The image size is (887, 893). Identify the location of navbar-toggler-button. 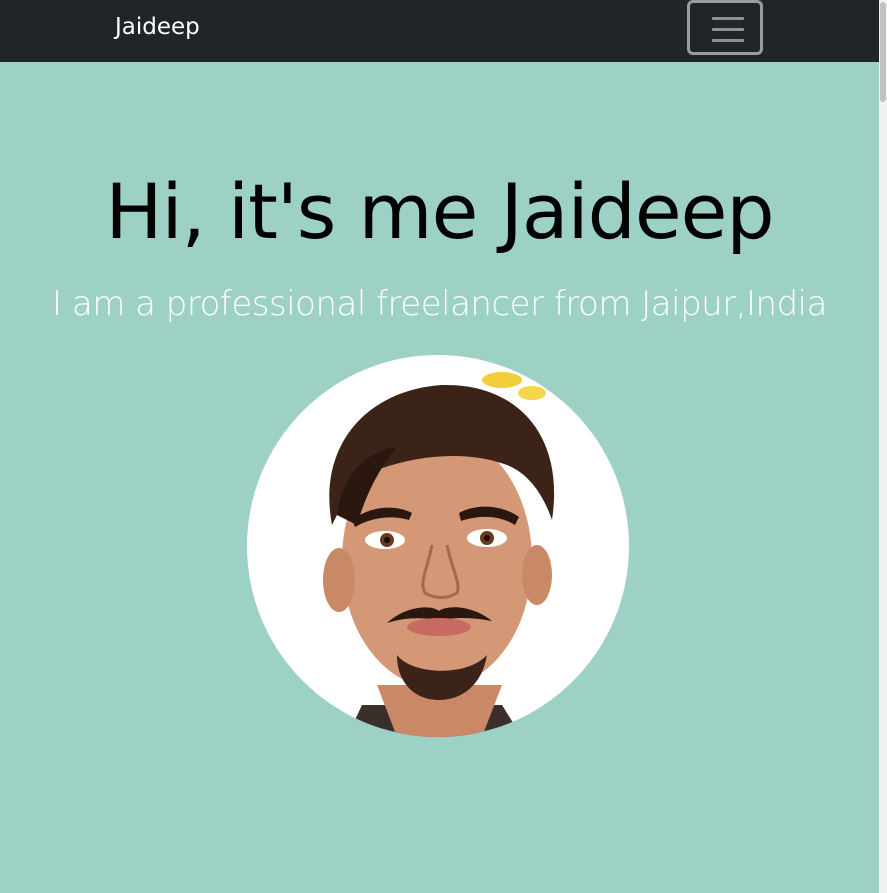
(725, 27).